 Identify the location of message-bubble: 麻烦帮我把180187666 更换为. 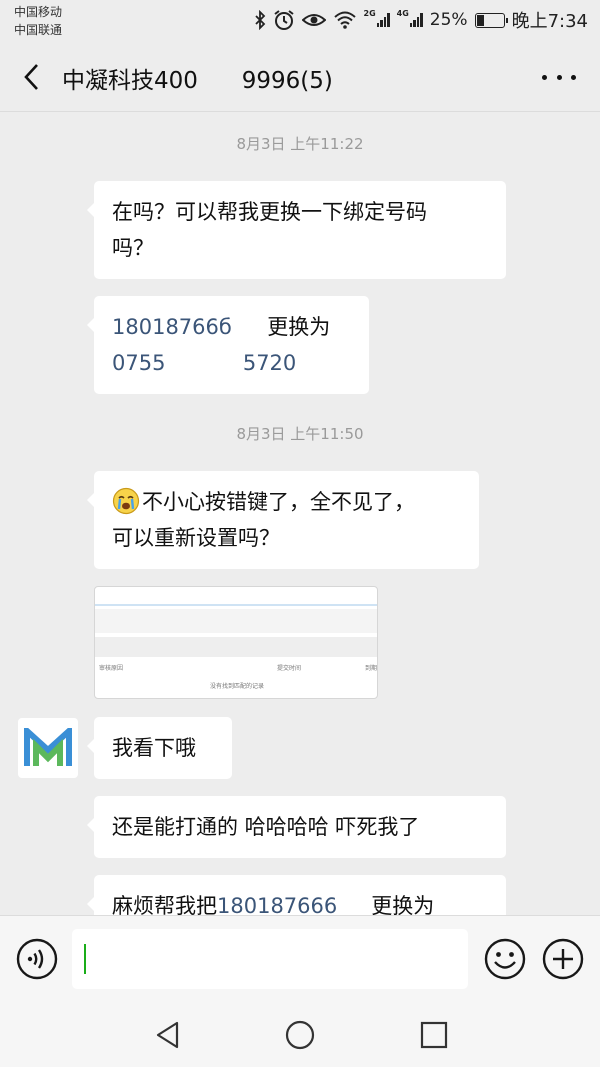
(296, 895).